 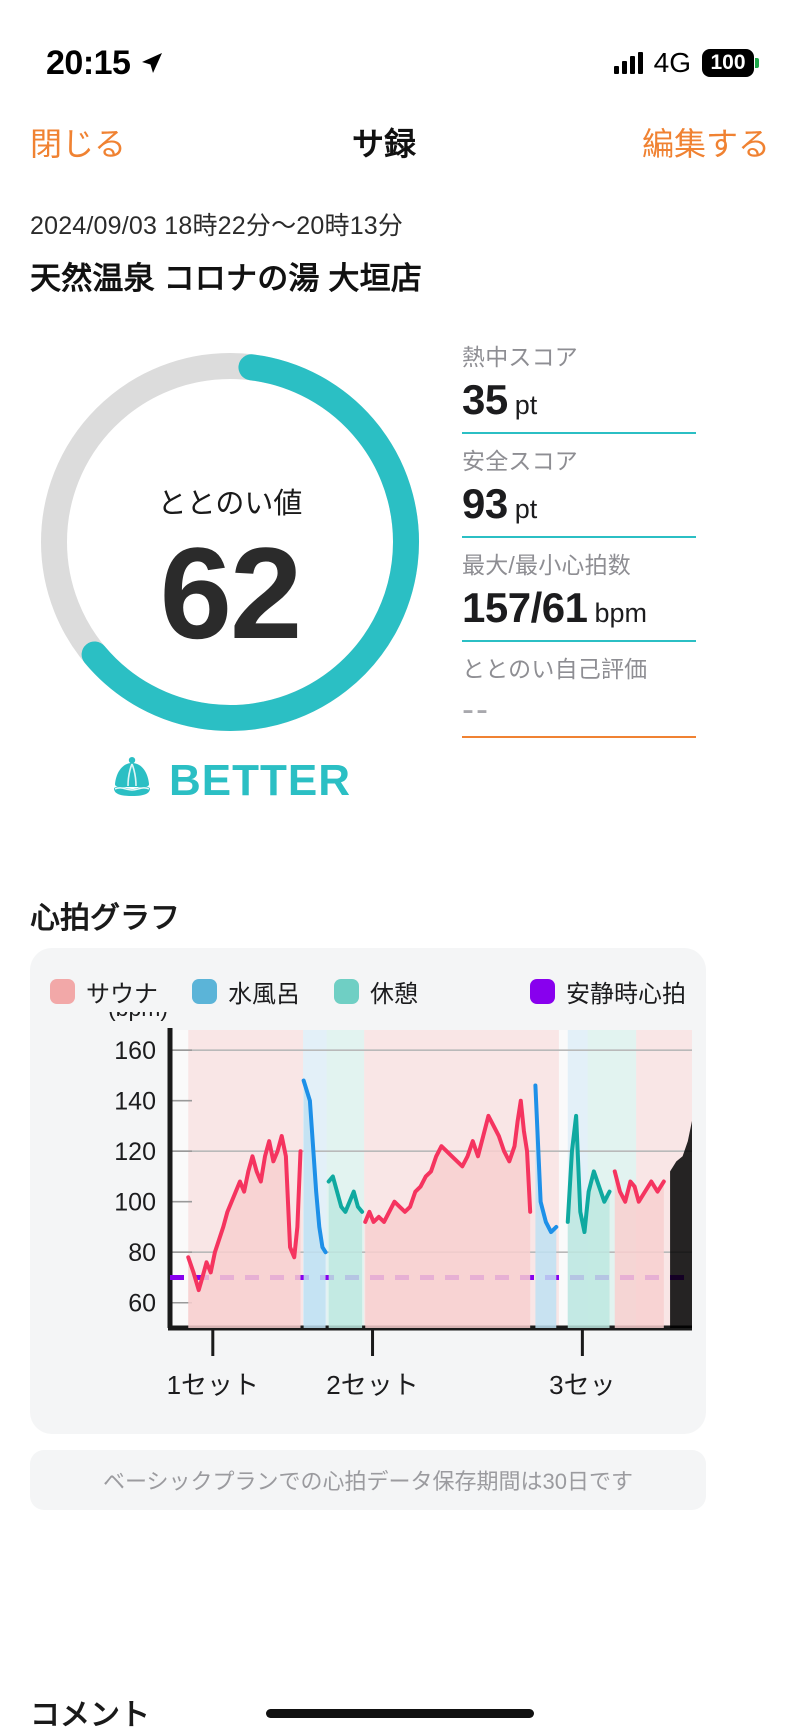 I want to click on navigation-bar: 閉じる サ録 編集する, so click(x=400, y=142).